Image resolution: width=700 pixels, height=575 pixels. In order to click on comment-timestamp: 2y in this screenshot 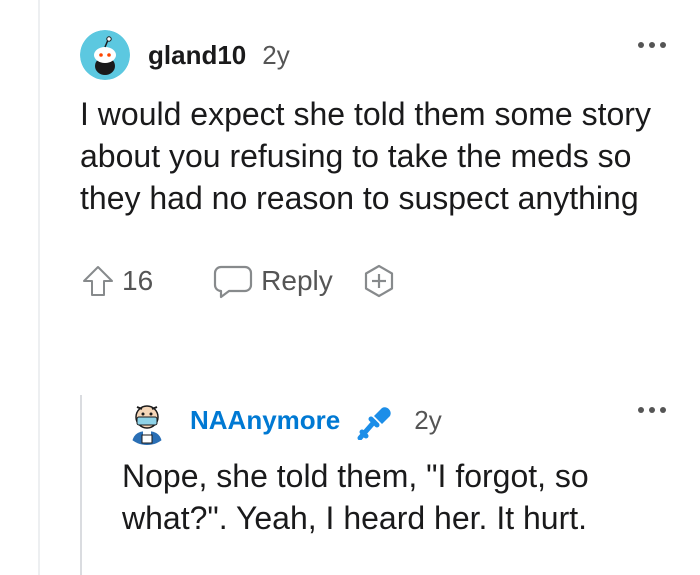, I will do `click(276, 54)`.